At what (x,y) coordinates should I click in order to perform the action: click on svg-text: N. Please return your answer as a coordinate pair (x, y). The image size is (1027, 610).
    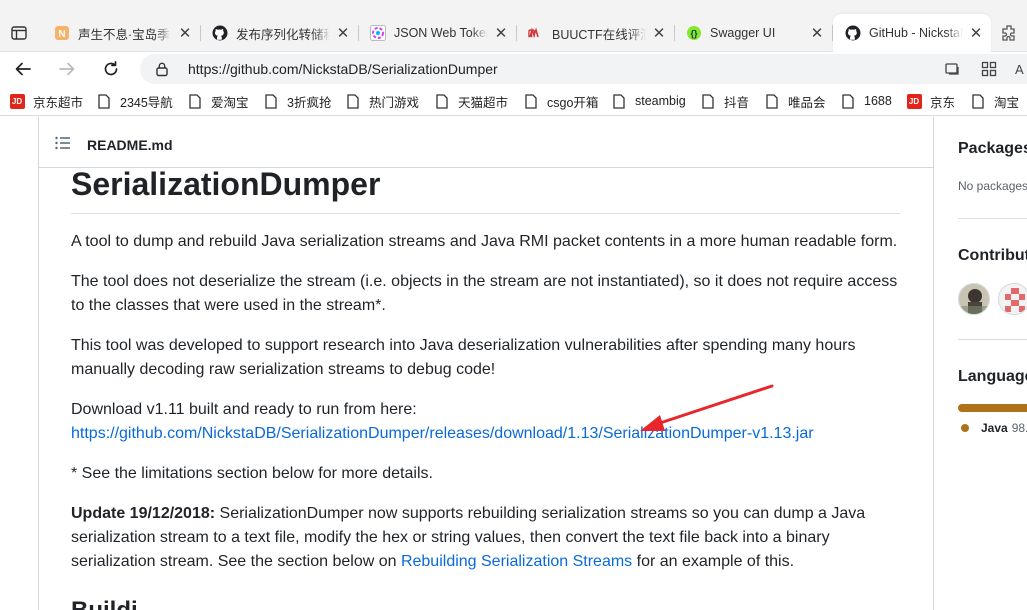
    Looking at the image, I should click on (61, 34).